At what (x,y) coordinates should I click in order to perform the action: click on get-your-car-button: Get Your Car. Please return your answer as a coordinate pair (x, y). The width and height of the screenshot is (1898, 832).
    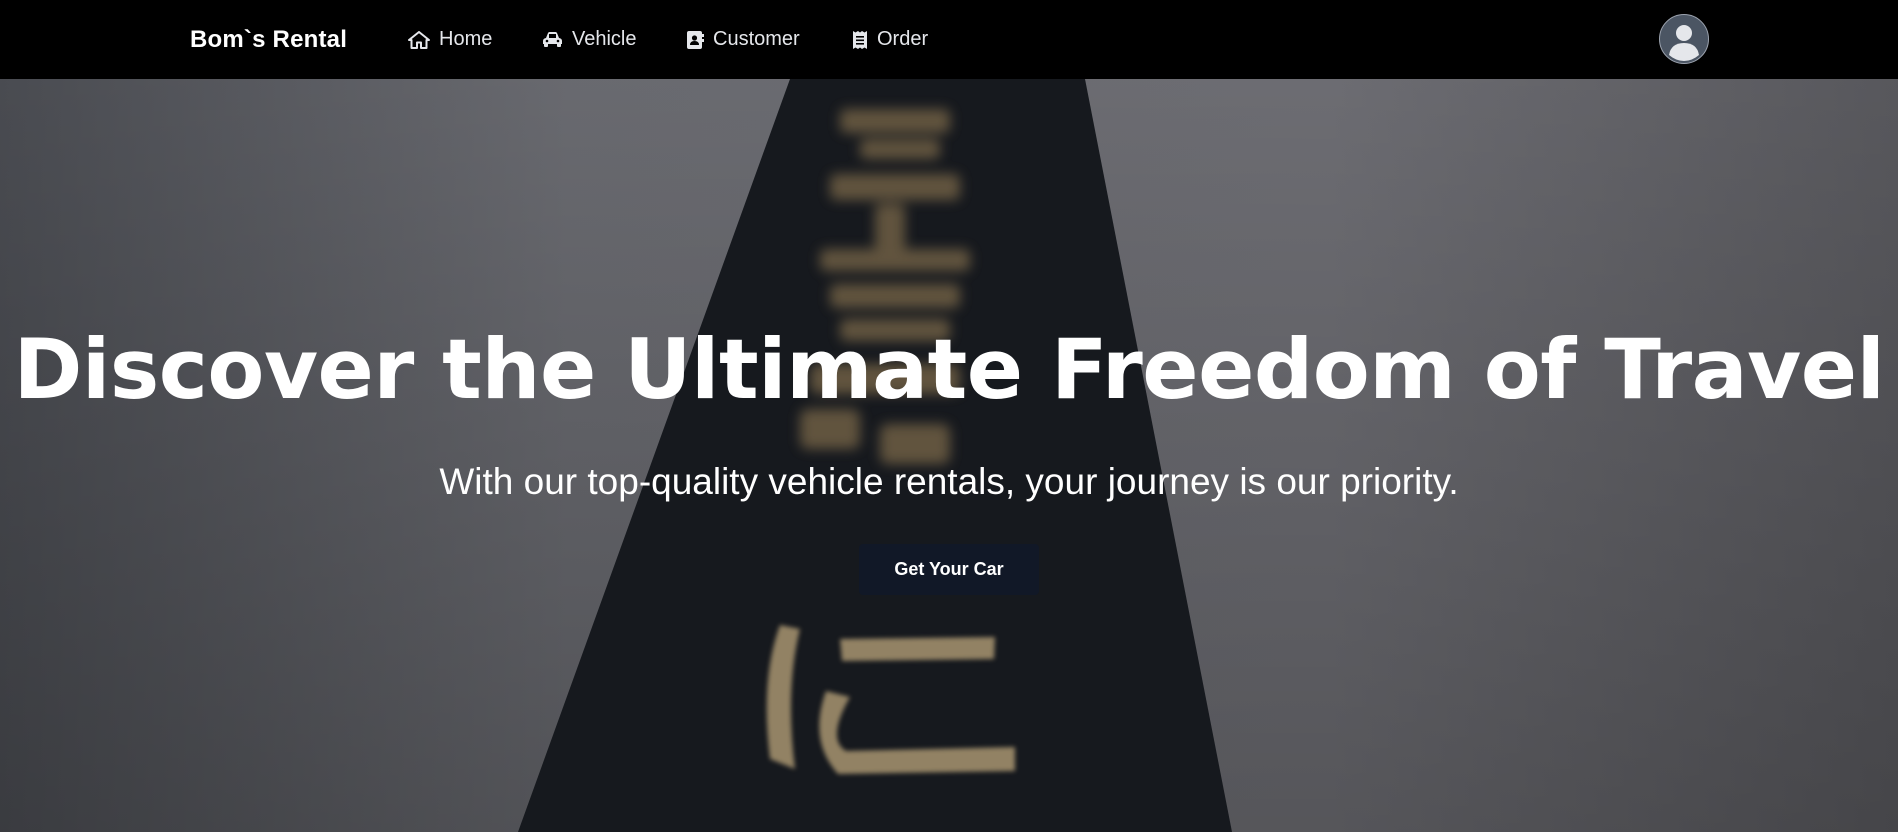
    Looking at the image, I should click on (949, 569).